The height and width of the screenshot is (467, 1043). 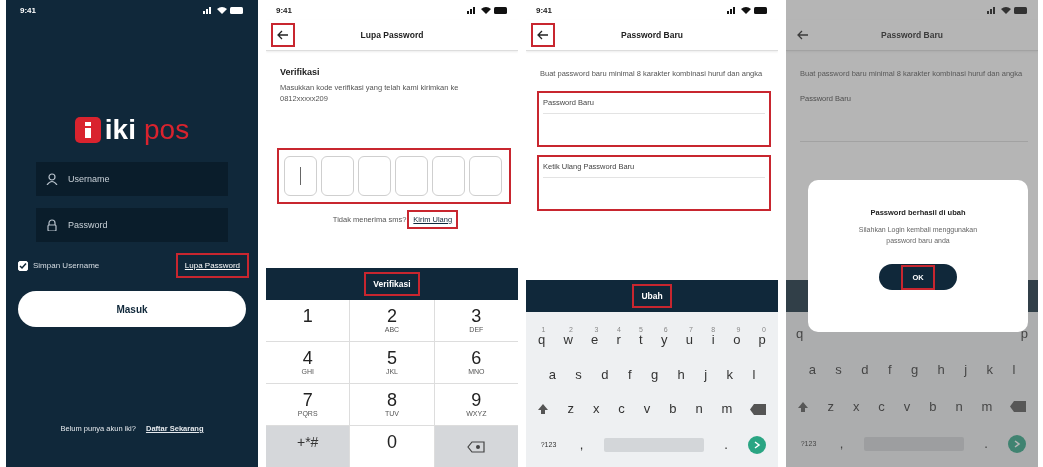 I want to click on backspace-icon, so click(x=476, y=446).